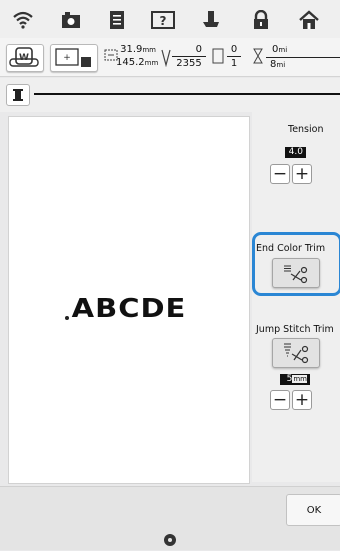  I want to click on thread-color-button, so click(18, 95).